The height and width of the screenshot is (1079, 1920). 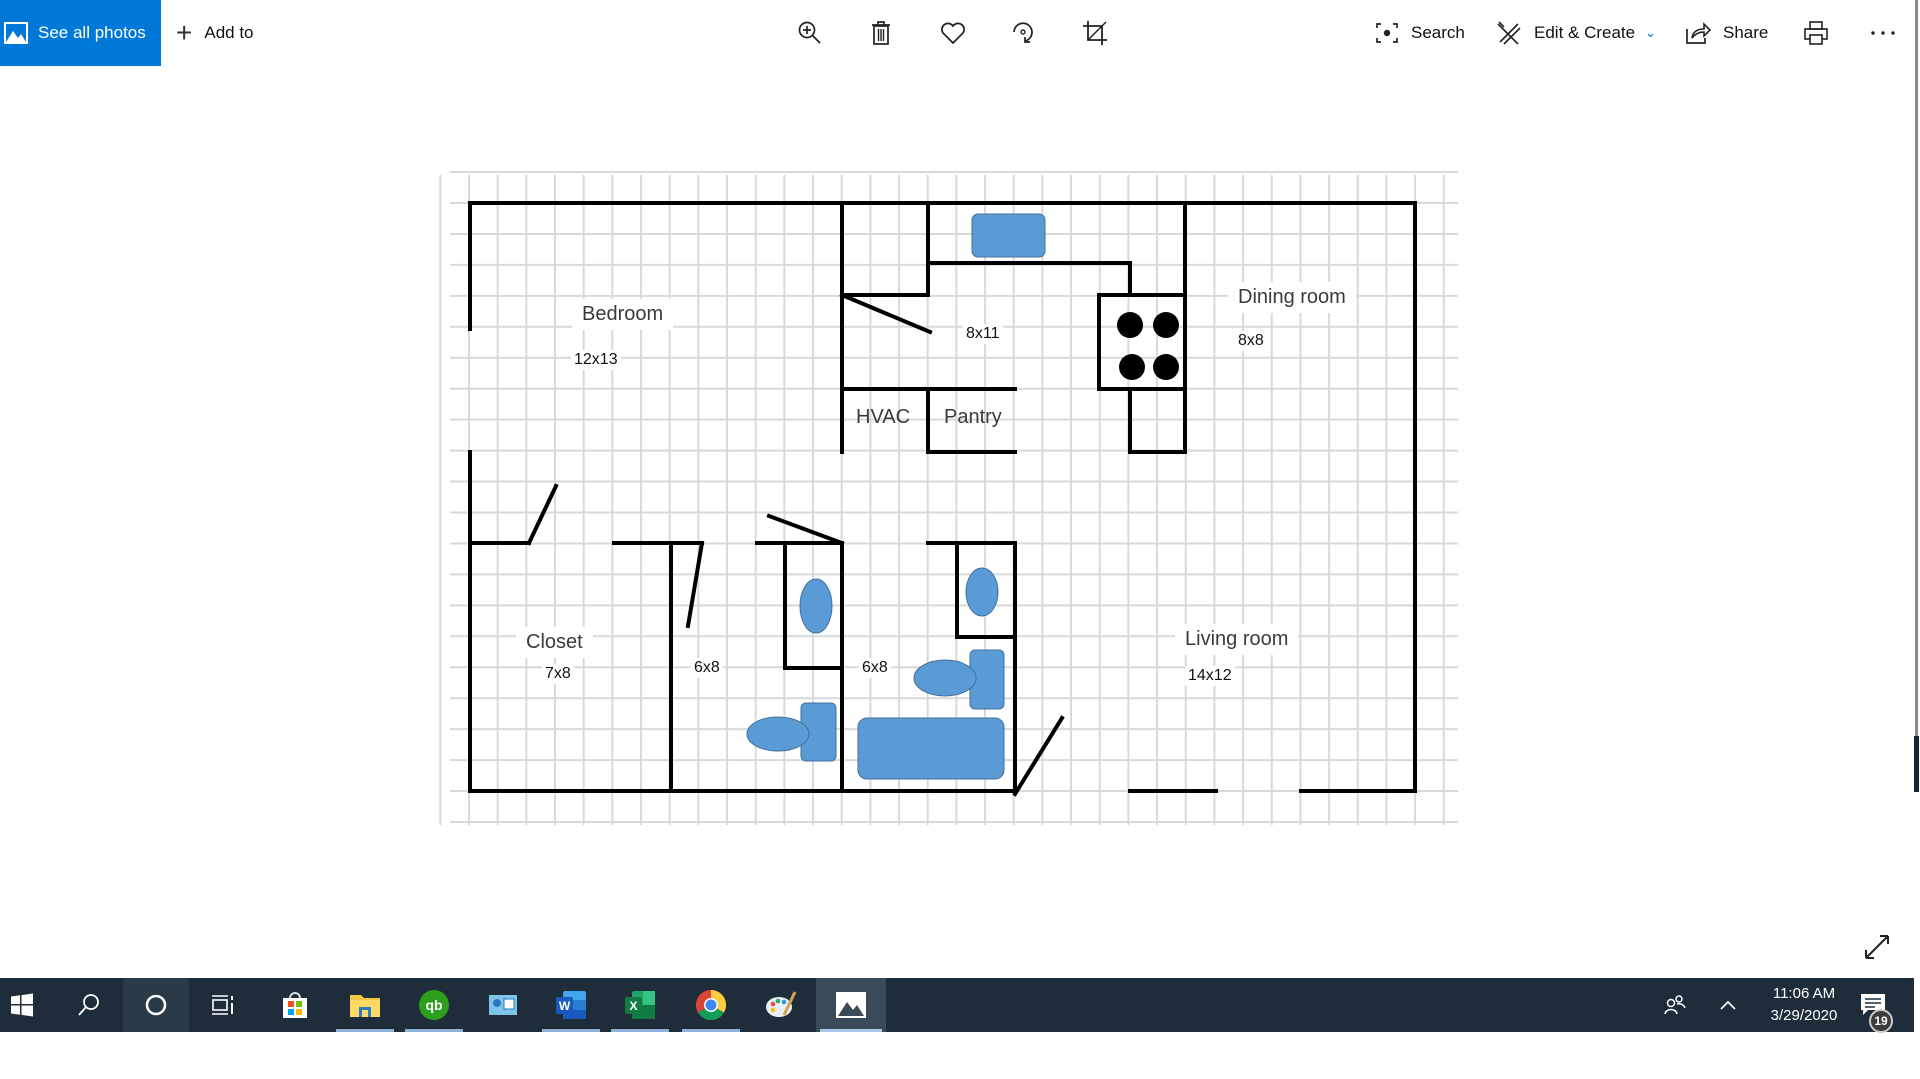 I want to click on taskbar-app-word: W, so click(x=571, y=1005).